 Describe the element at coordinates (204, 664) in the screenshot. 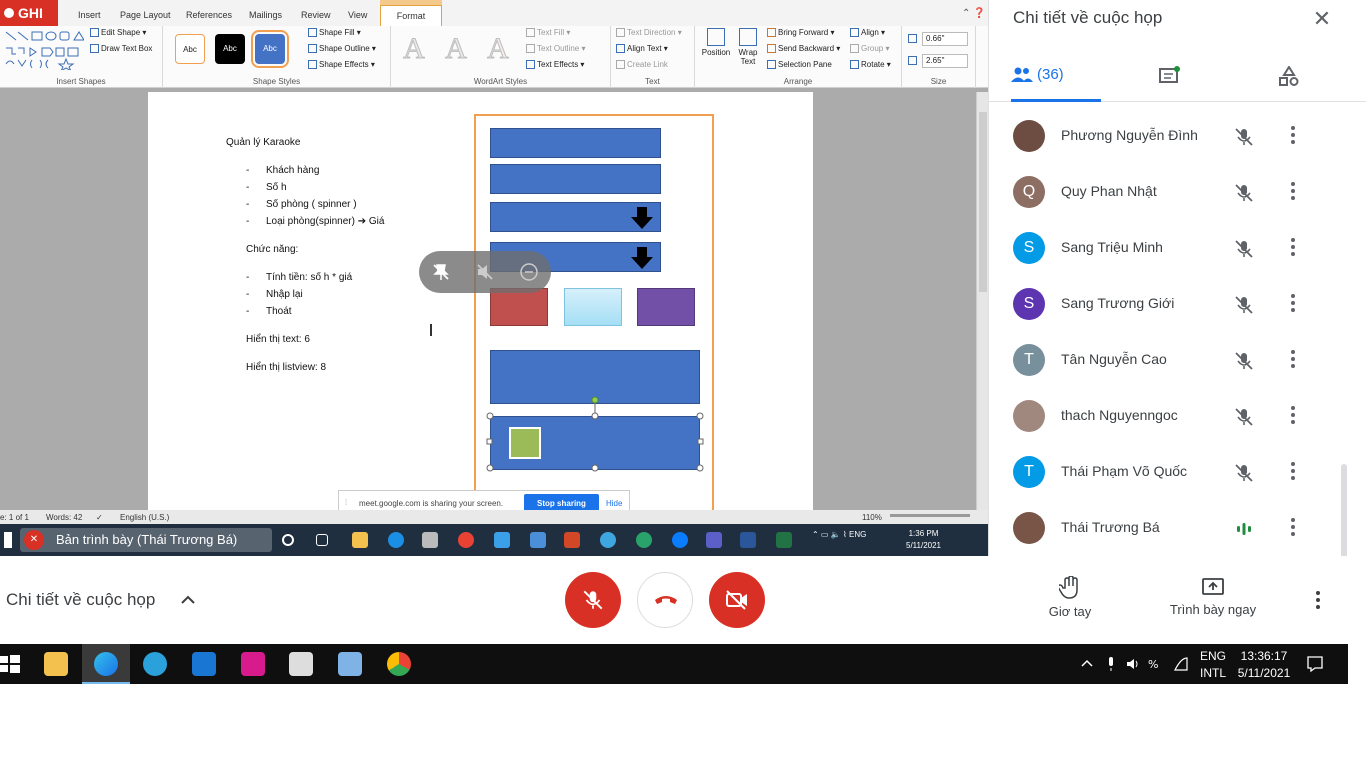

I see `mail-icon` at that location.